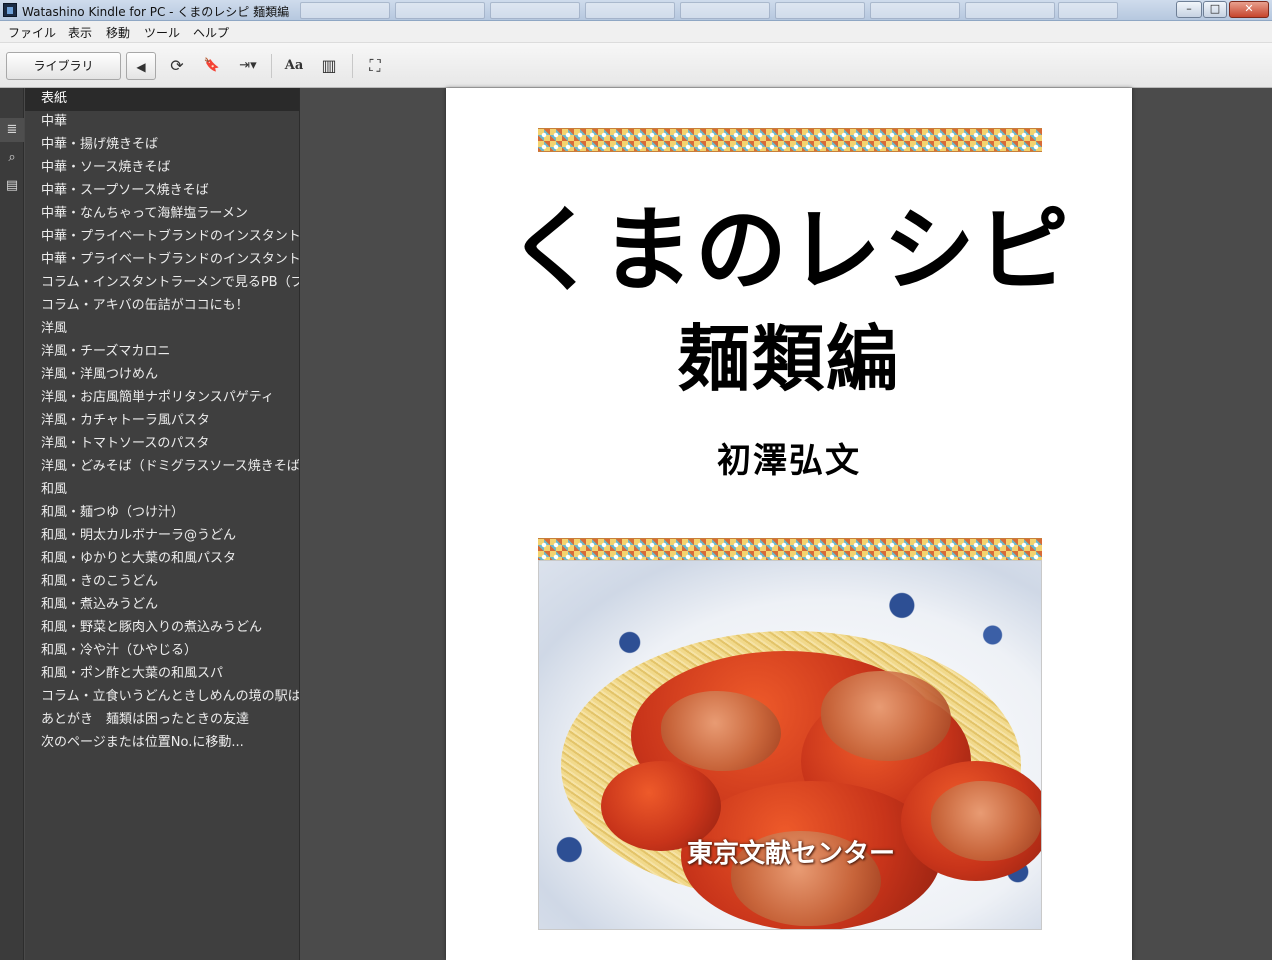  I want to click on publisher-label: 東京文献センター, so click(790, 854).